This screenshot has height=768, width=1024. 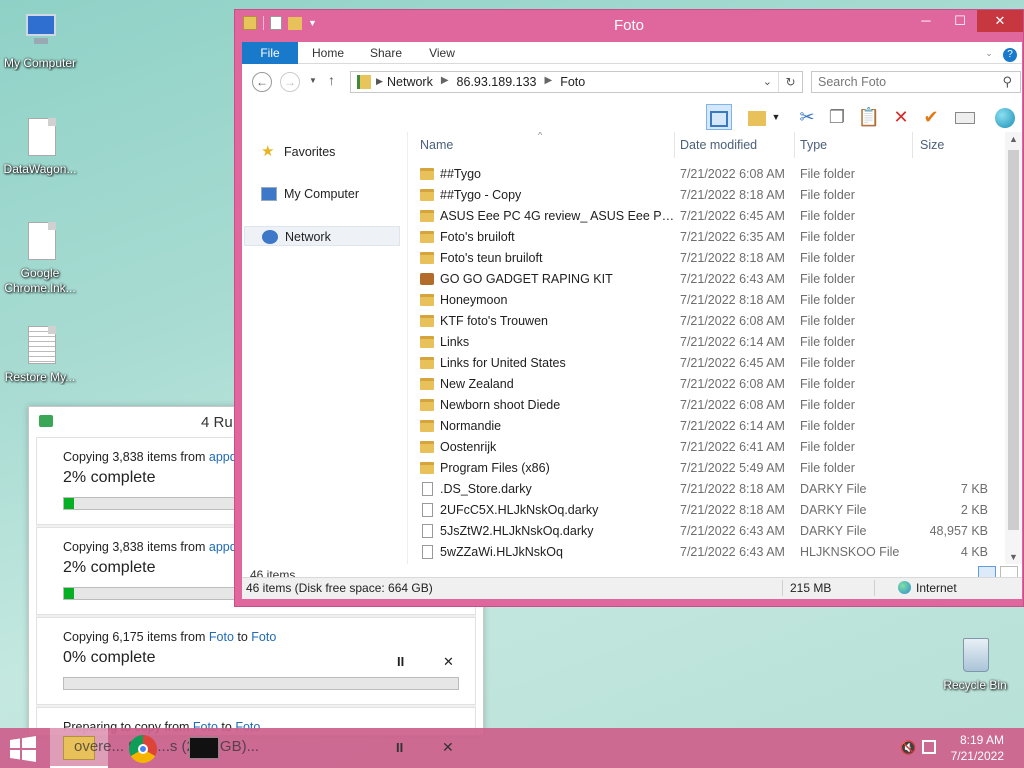 What do you see at coordinates (629, 26) in the screenshot?
I see `title-bar: ▼ Foto ─ ☐ ✕` at bounding box center [629, 26].